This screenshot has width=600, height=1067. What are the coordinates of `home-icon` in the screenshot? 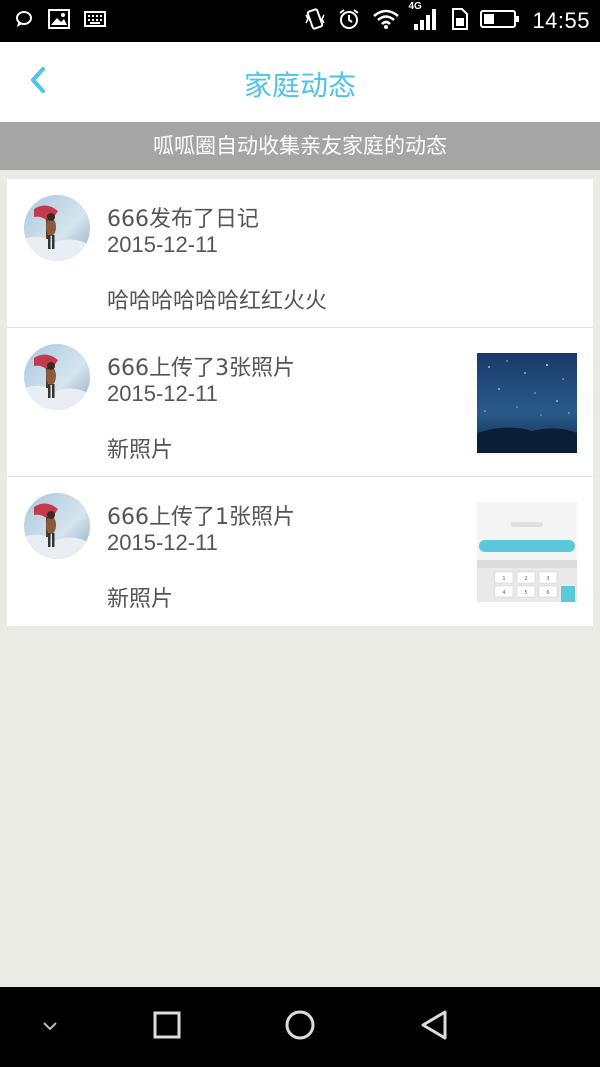 It's located at (300, 1027).